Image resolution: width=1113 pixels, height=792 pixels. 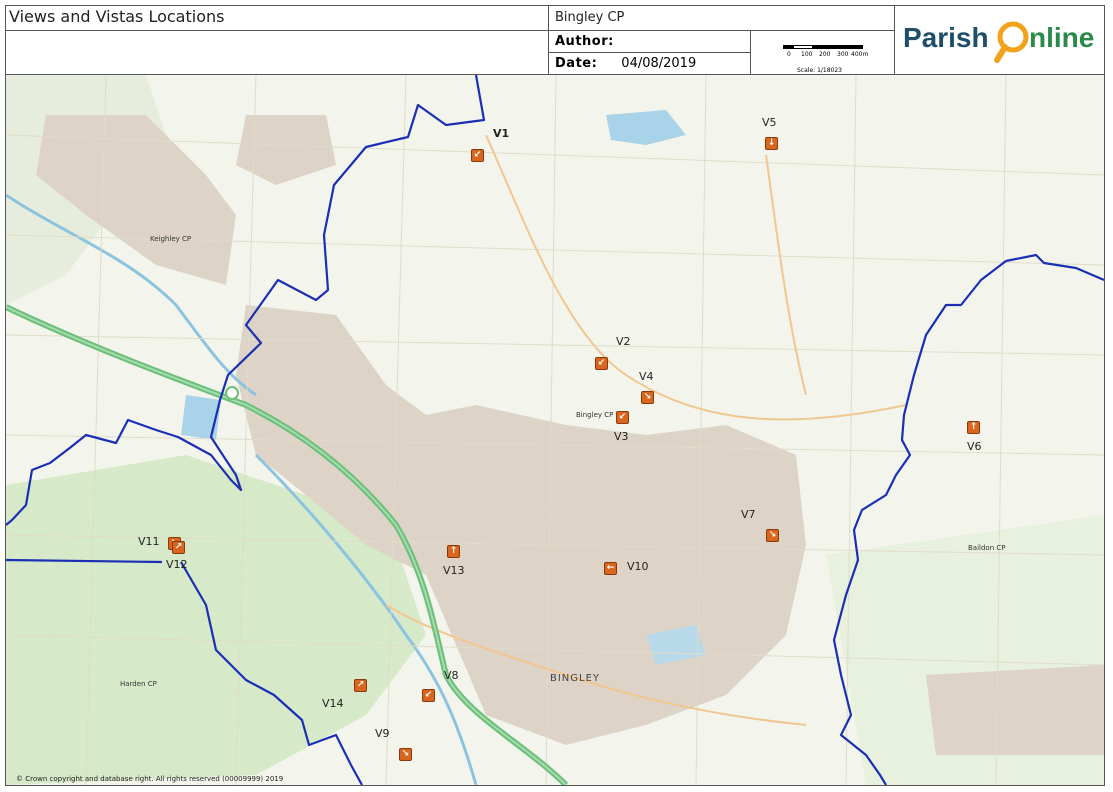 What do you see at coordinates (623, 341) in the screenshot?
I see `view-label-v2: V2` at bounding box center [623, 341].